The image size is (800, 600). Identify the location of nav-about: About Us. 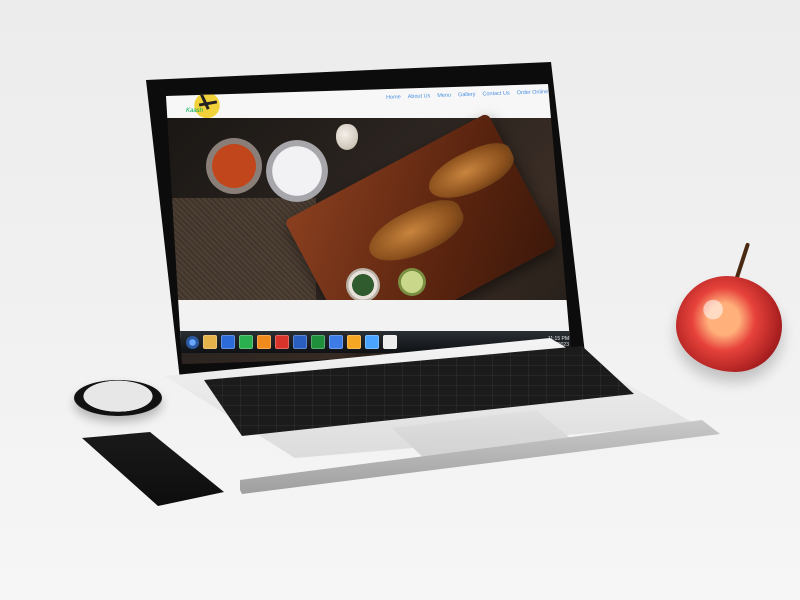
(419, 96).